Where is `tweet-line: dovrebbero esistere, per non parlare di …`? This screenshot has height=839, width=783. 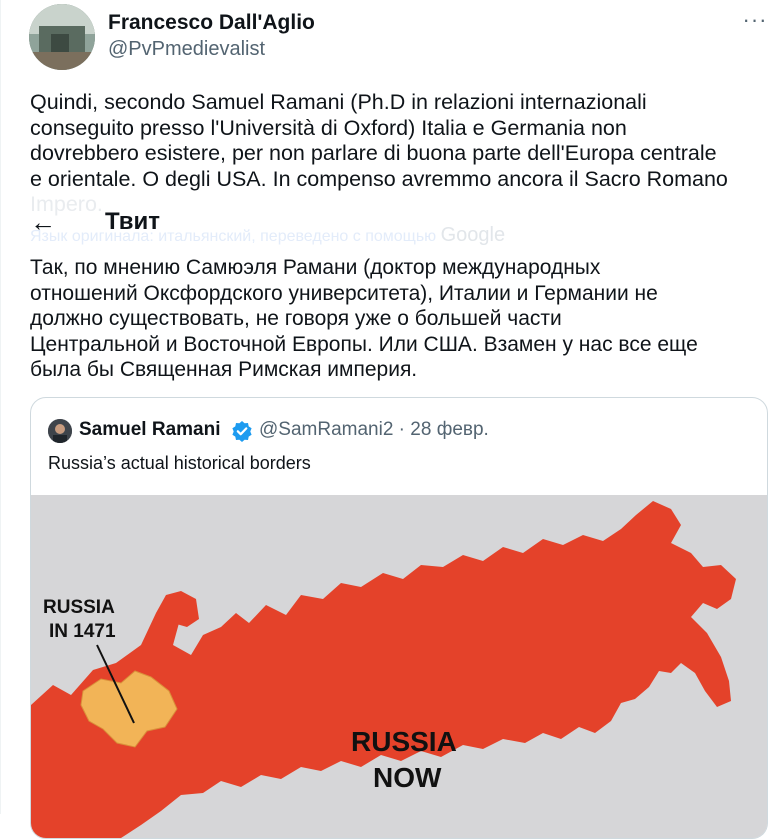 tweet-line: dovrebbero esistere, per non parlare di … is located at coordinates (373, 153).